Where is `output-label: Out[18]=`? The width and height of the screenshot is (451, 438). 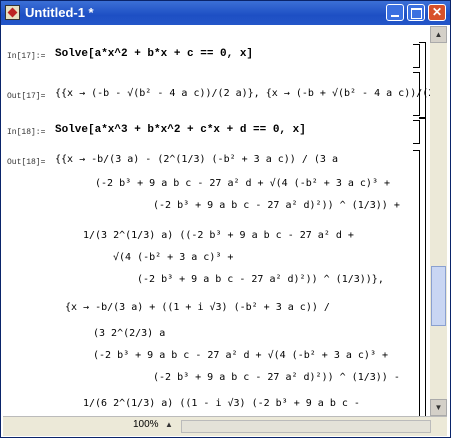
output-label: Out[18]= is located at coordinates (26, 162).